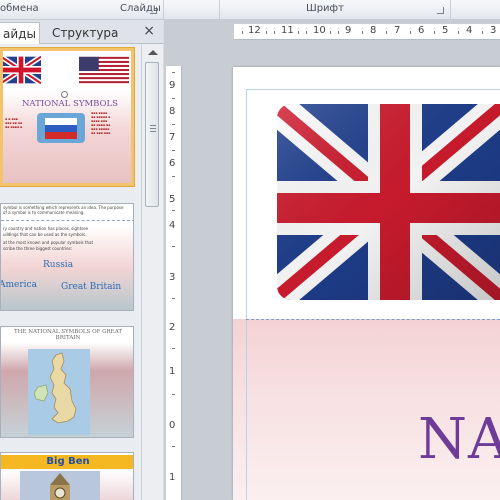 The height and width of the screenshot is (500, 500). I want to click on thumbnails-scrollbar, so click(152, 272).